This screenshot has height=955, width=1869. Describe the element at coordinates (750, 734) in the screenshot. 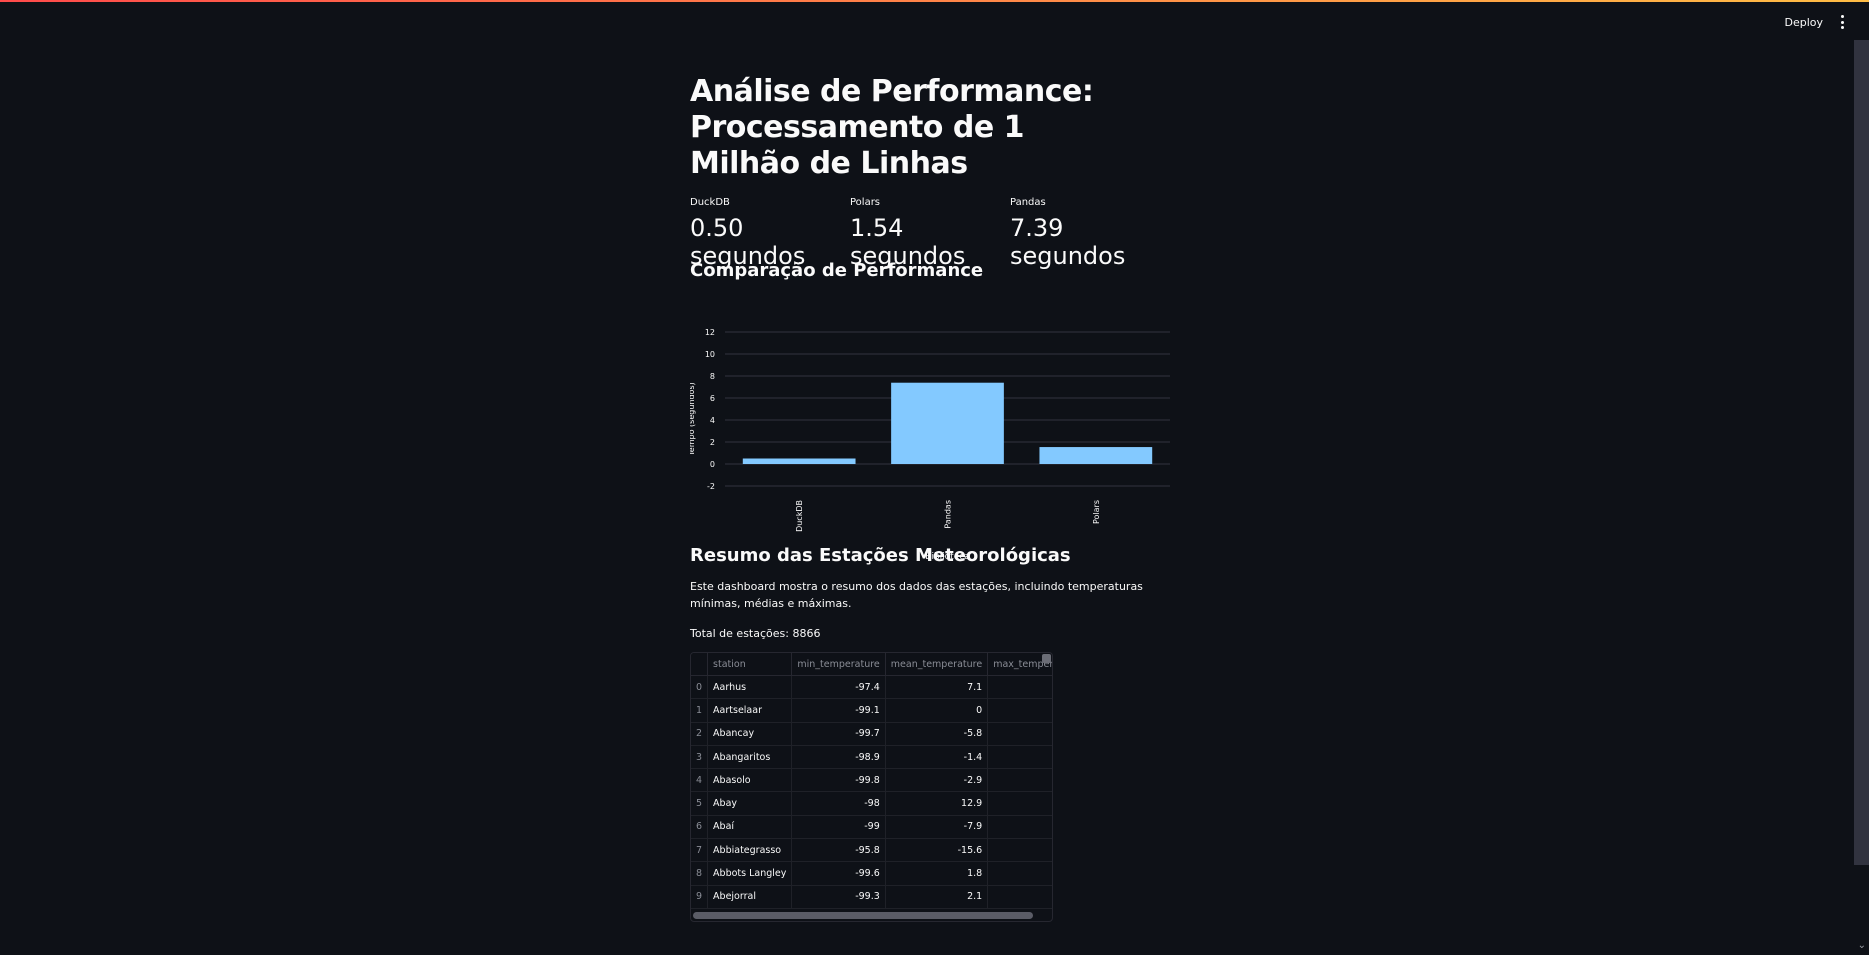

I see `table-cell: Abancay` at that location.